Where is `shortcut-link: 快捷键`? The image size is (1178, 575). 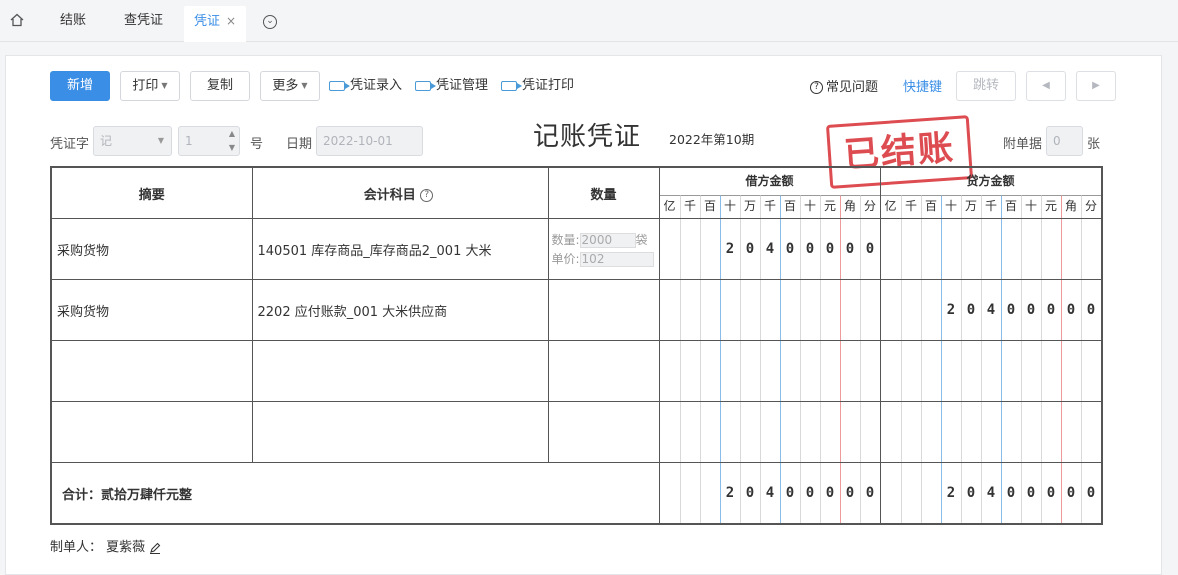
shortcut-link: 快捷键 is located at coordinates (922, 88).